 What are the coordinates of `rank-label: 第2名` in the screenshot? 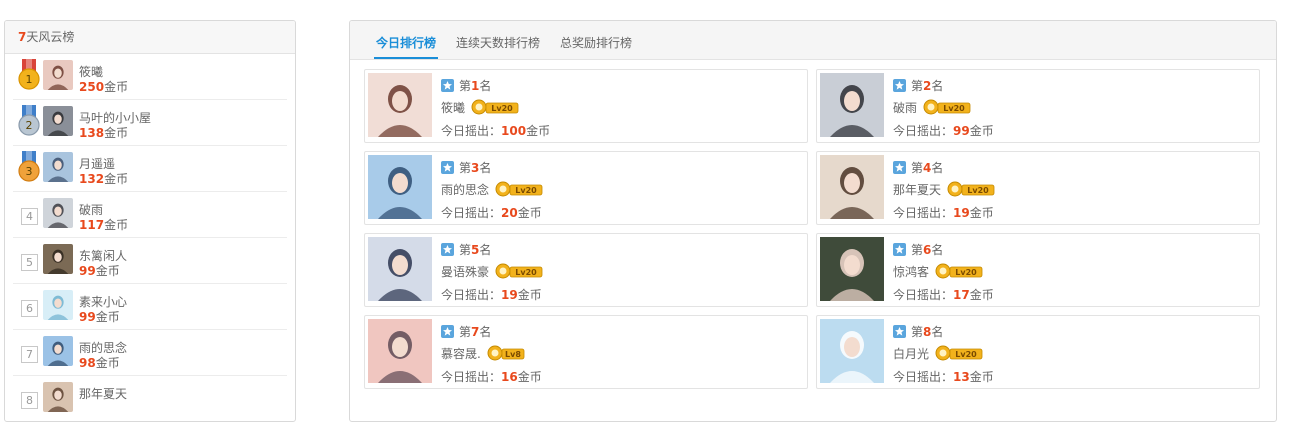 It's located at (918, 85).